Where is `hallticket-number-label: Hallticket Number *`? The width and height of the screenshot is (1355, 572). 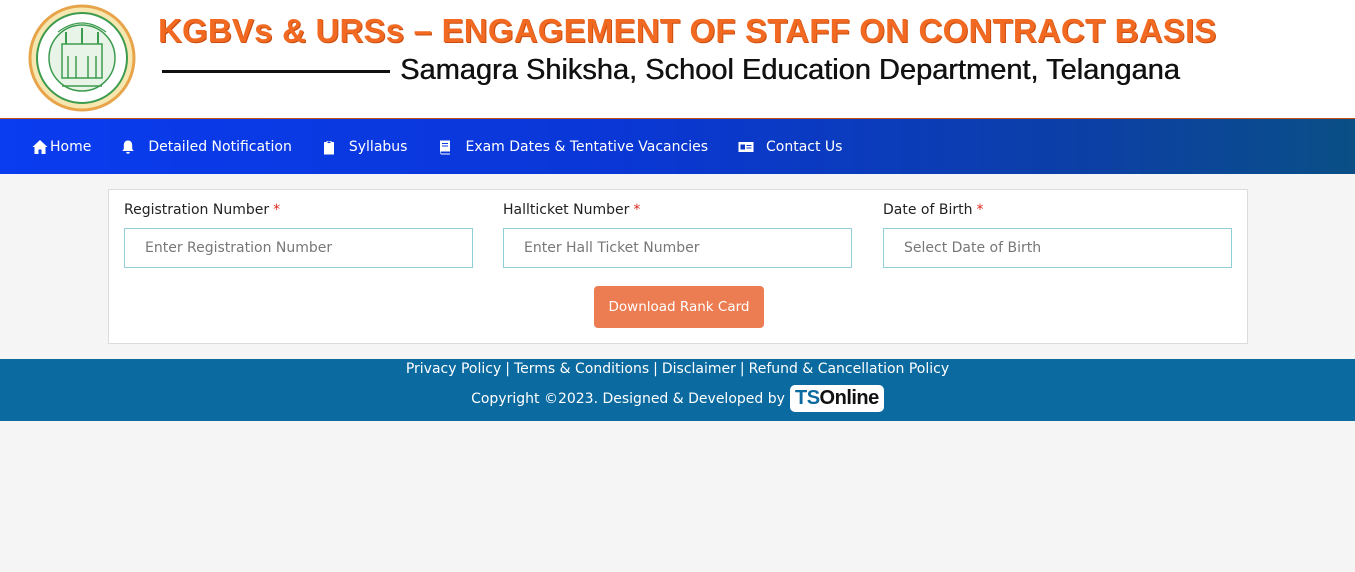 hallticket-number-label: Hallticket Number * is located at coordinates (572, 210).